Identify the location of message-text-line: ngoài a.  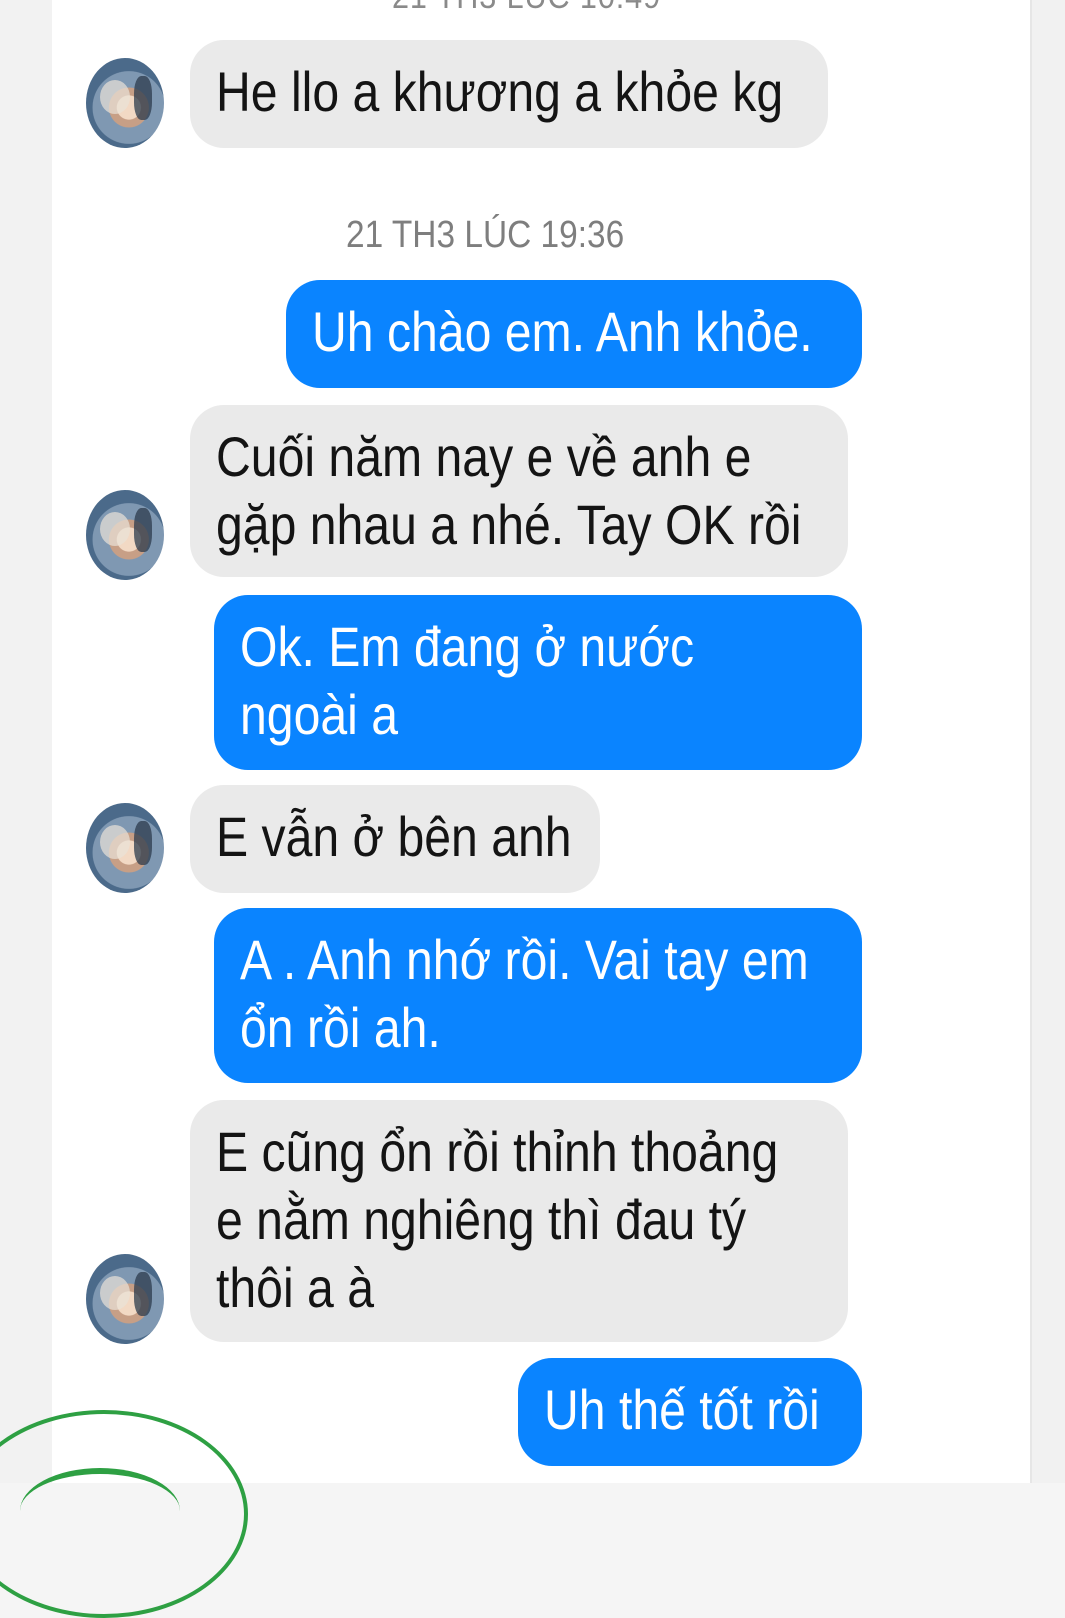
(319, 714).